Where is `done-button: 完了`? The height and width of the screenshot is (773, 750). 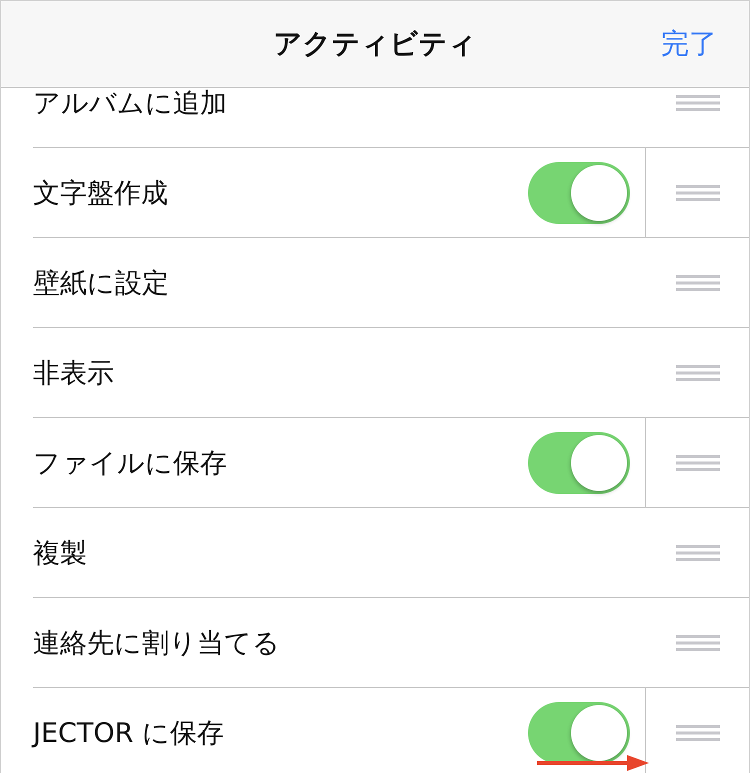
done-button: 完了 is located at coordinates (689, 44).